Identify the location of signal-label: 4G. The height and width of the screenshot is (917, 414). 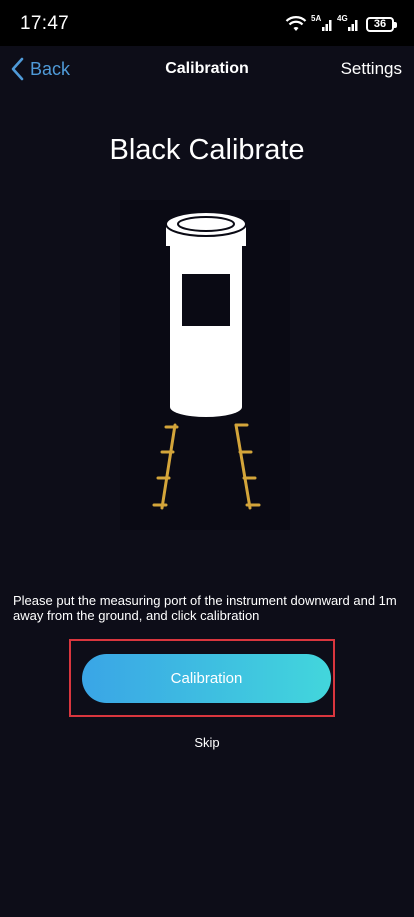
(342, 18).